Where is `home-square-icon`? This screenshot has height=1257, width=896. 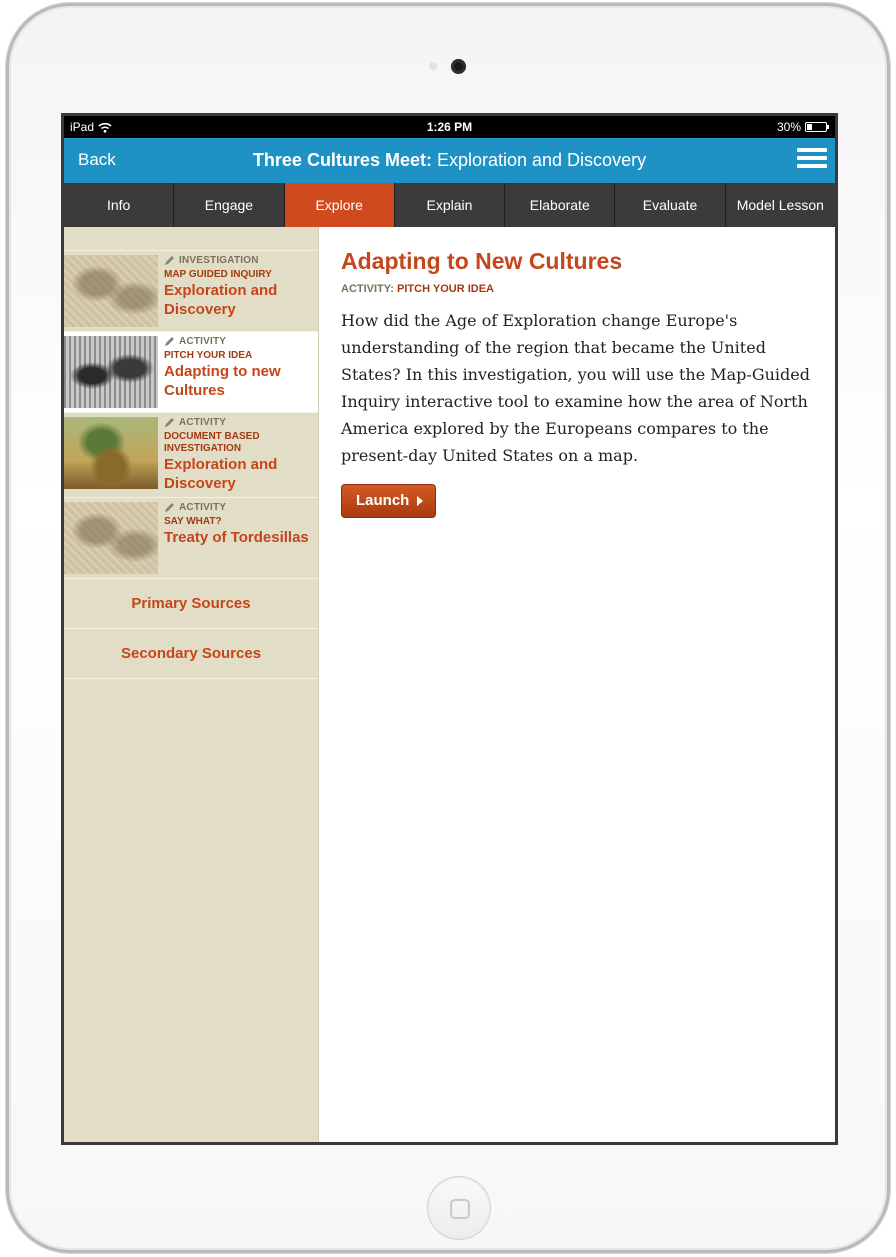
home-square-icon is located at coordinates (460, 1209).